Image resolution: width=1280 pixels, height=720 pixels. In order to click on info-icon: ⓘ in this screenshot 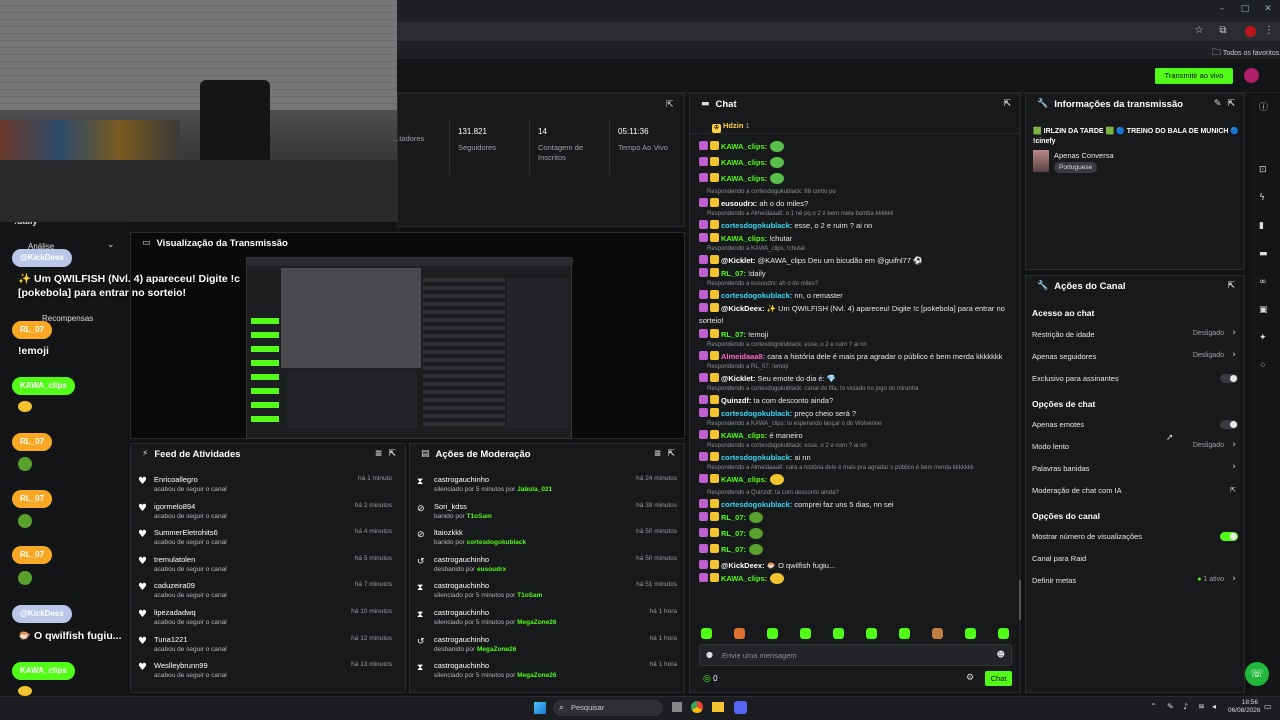, I will do `click(1263, 106)`.